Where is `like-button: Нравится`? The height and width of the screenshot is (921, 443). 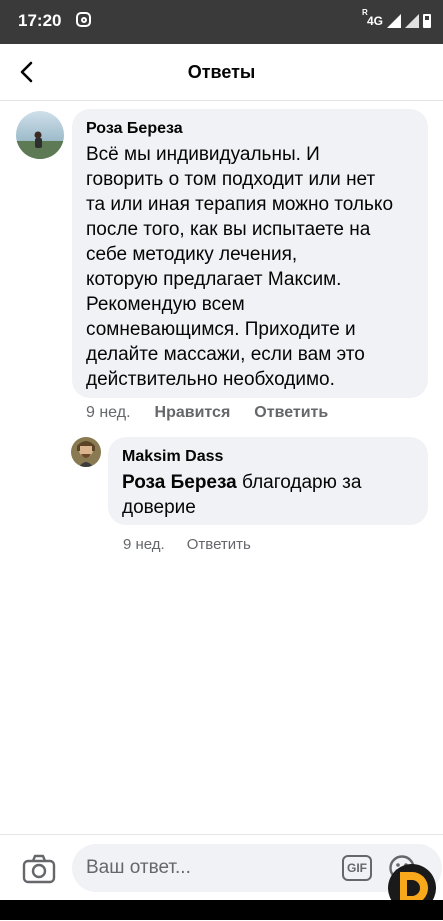
like-button: Нравится is located at coordinates (193, 413).